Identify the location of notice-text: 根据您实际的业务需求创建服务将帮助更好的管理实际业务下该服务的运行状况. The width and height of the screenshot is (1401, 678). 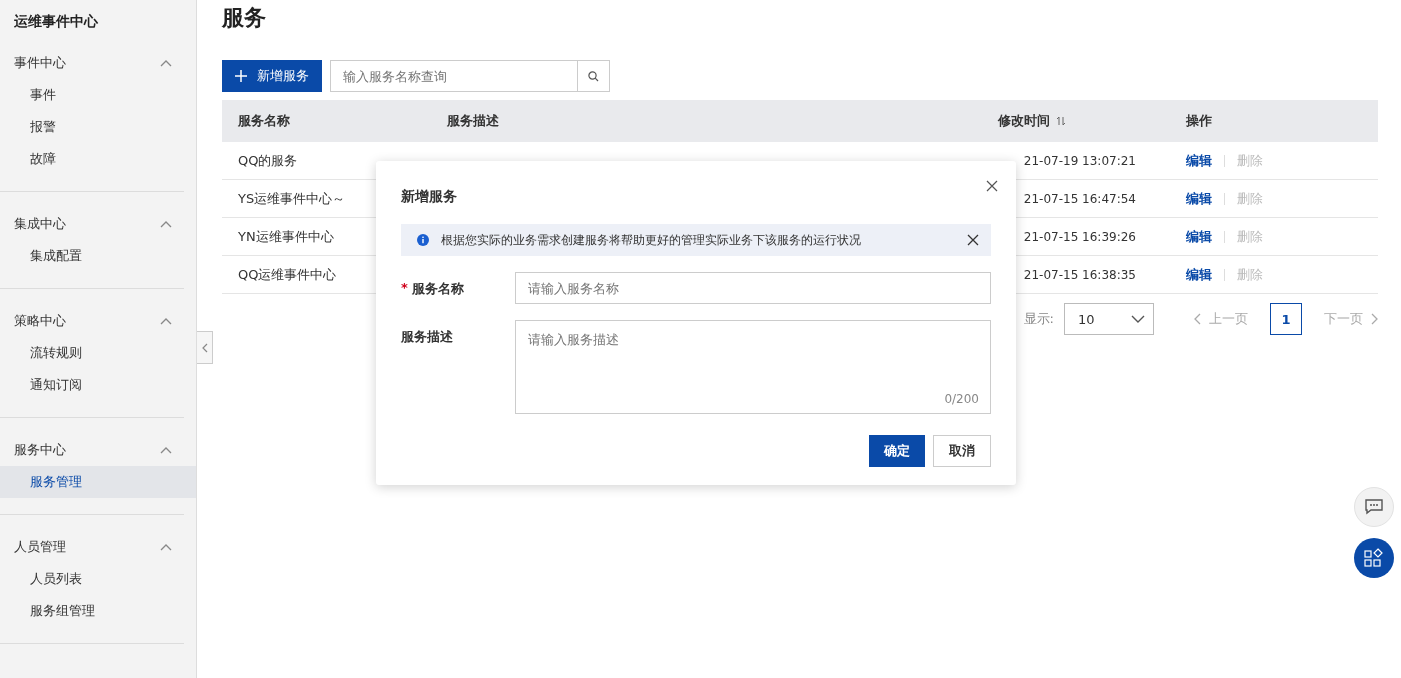
(651, 240).